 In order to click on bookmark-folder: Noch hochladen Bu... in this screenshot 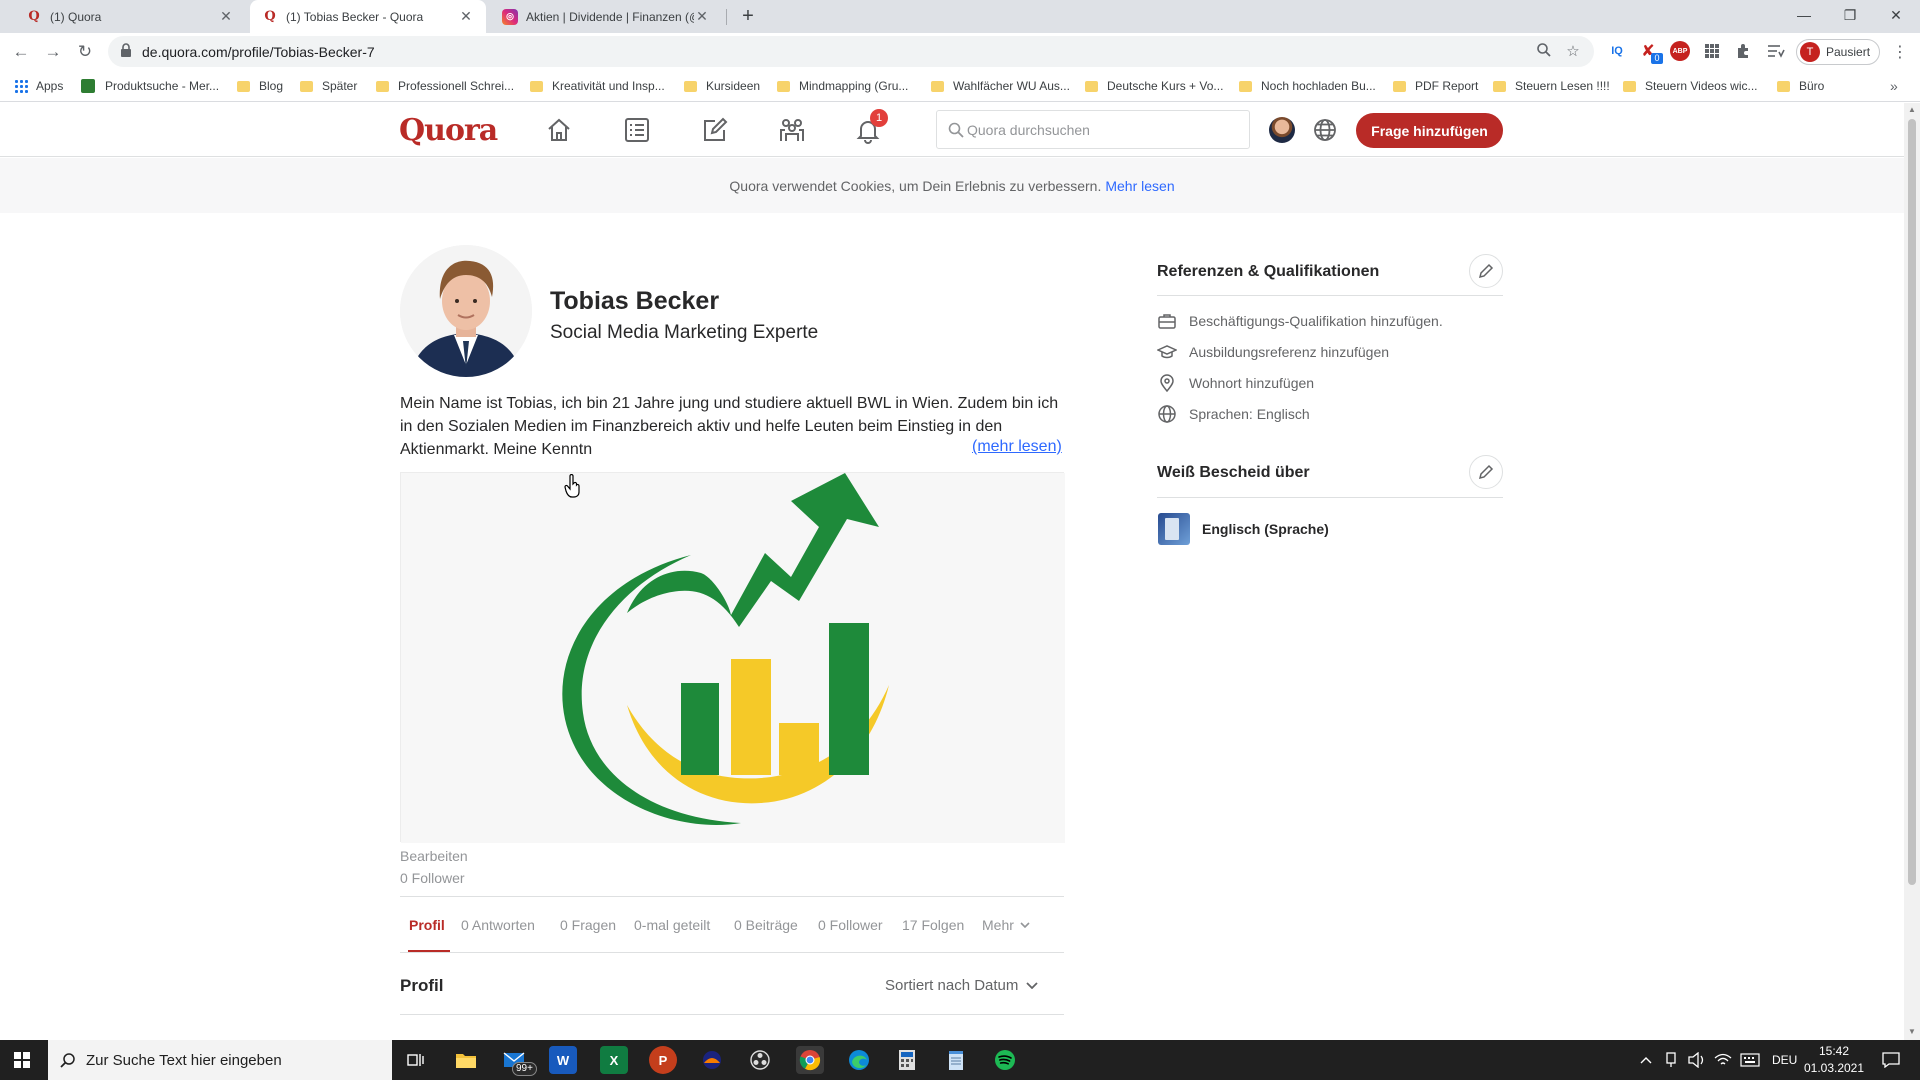, I will do `click(1307, 86)`.